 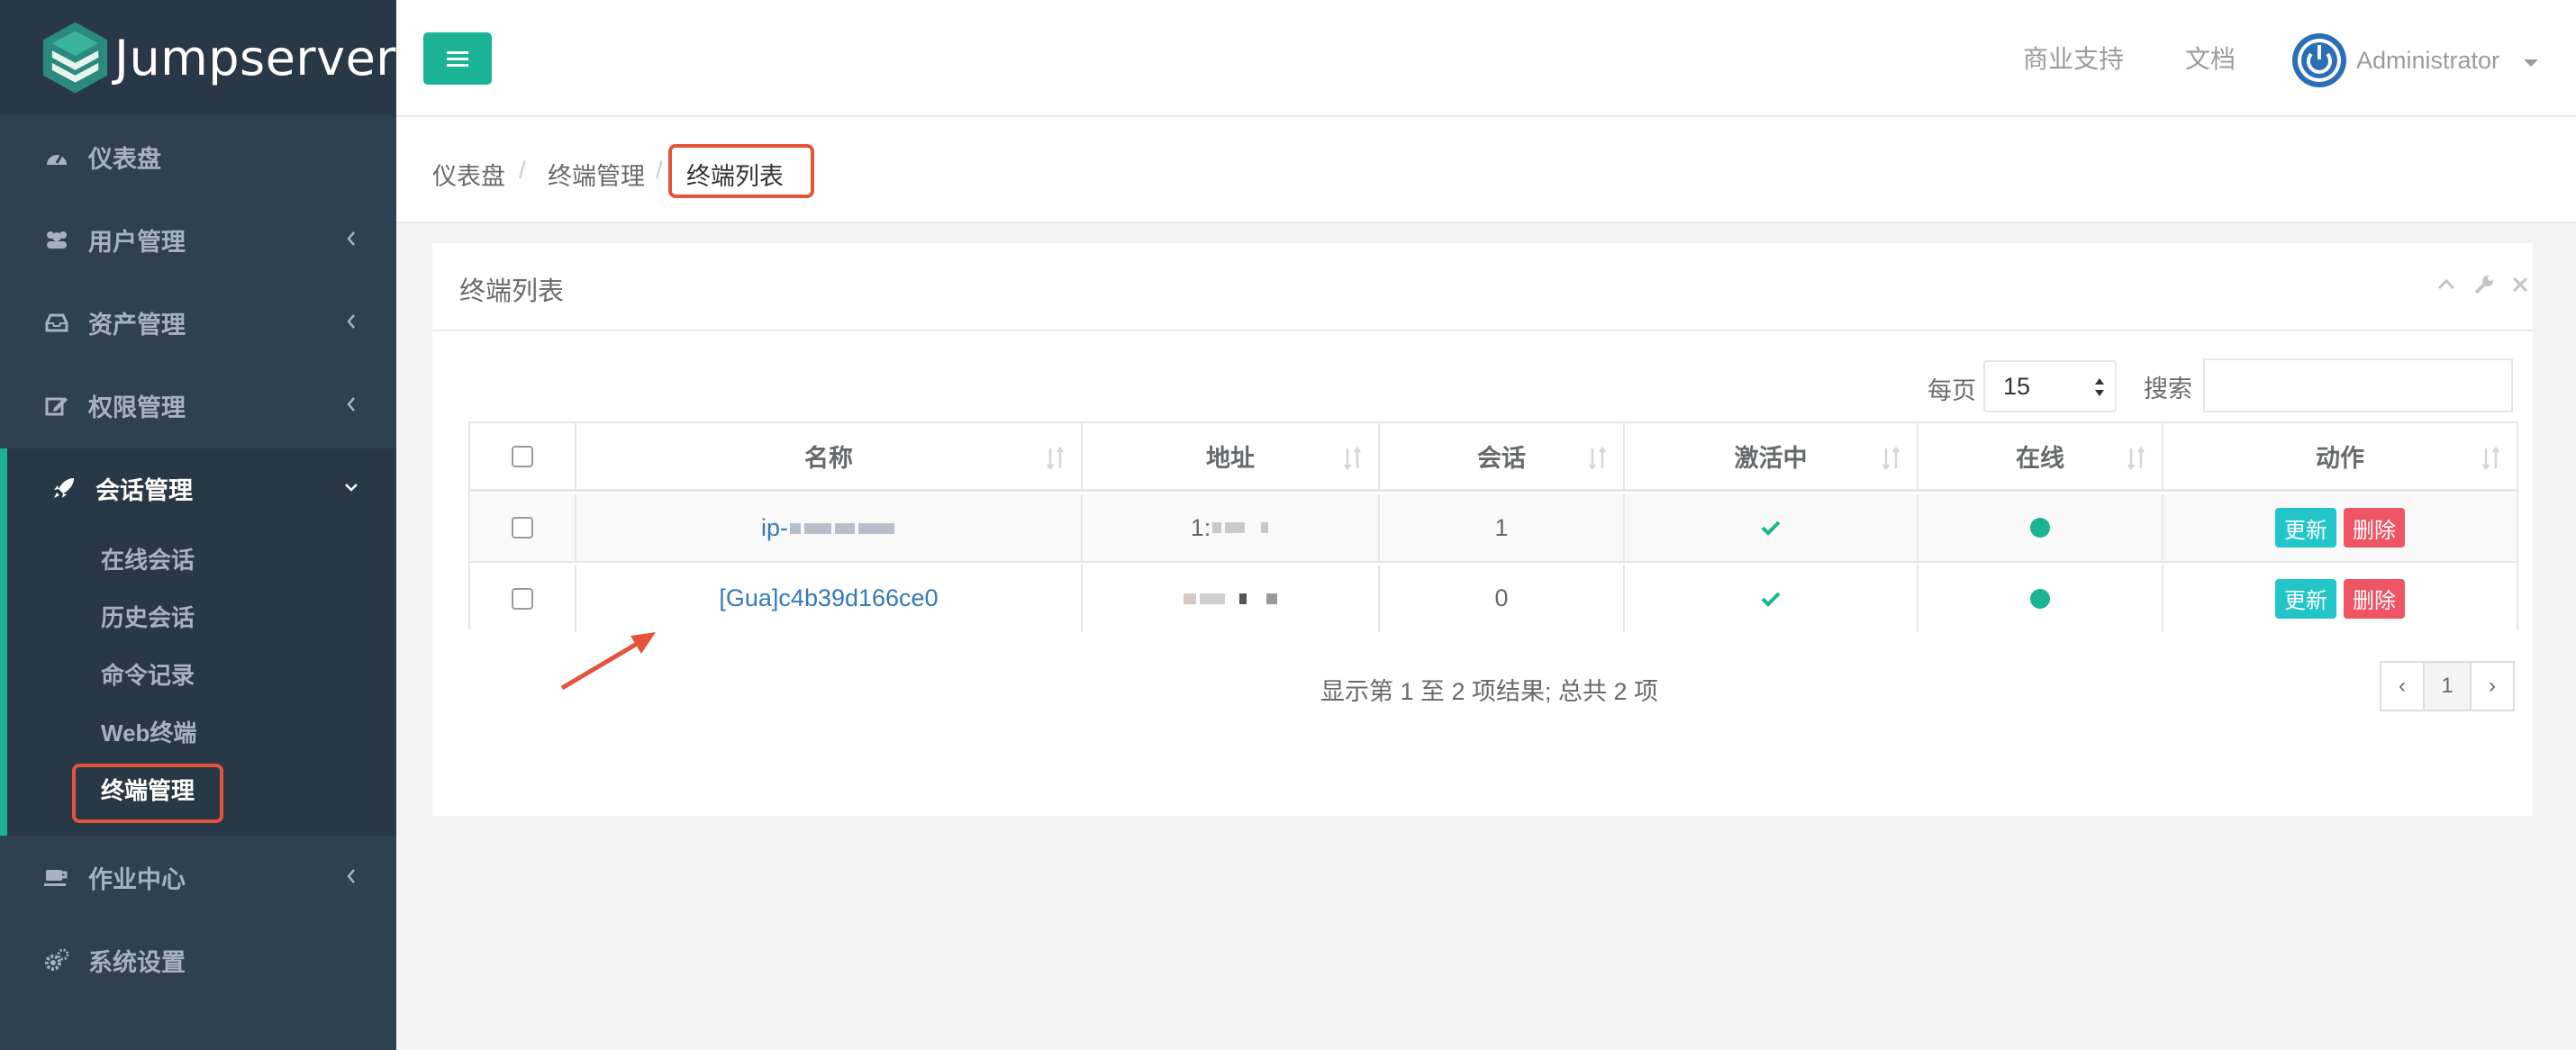 I want to click on table-row: ip- 1: 1 更新 删除, so click(x=1493, y=528).